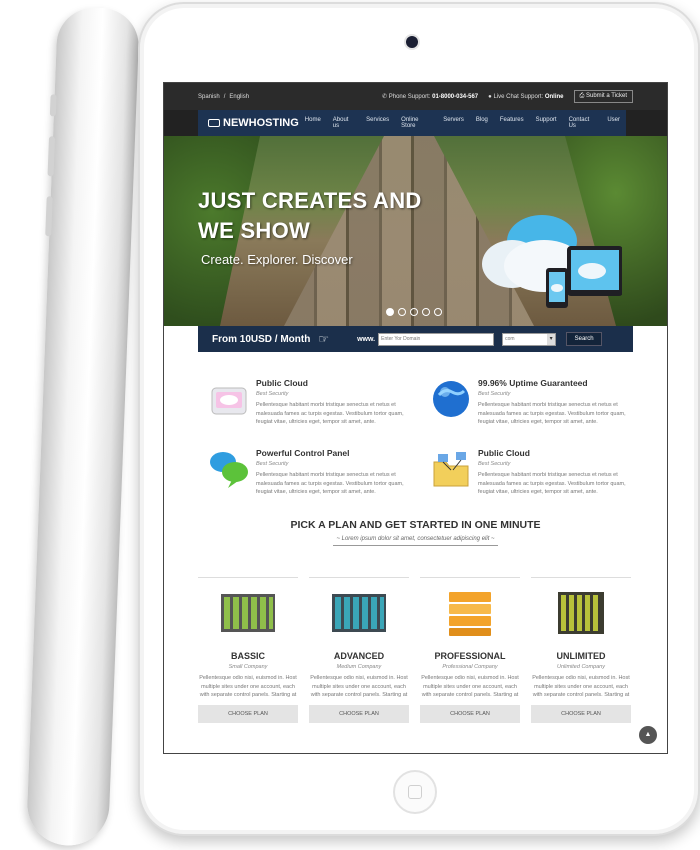  What do you see at coordinates (415, 792) in the screenshot?
I see `home-button` at bounding box center [415, 792].